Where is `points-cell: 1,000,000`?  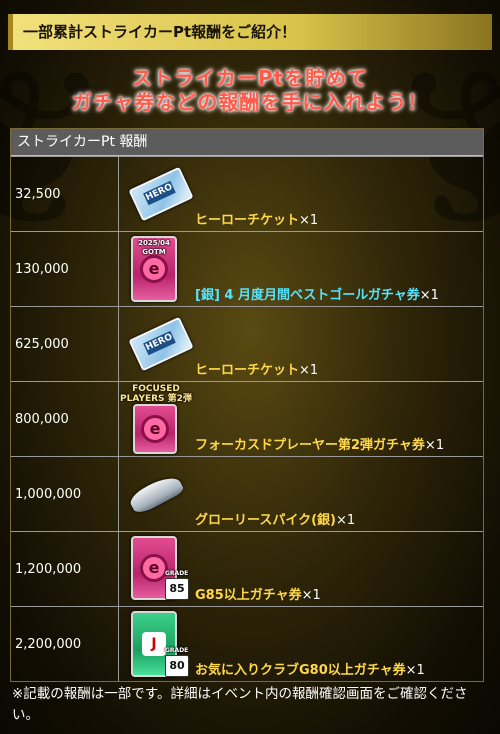
points-cell: 1,000,000 is located at coordinates (65, 494).